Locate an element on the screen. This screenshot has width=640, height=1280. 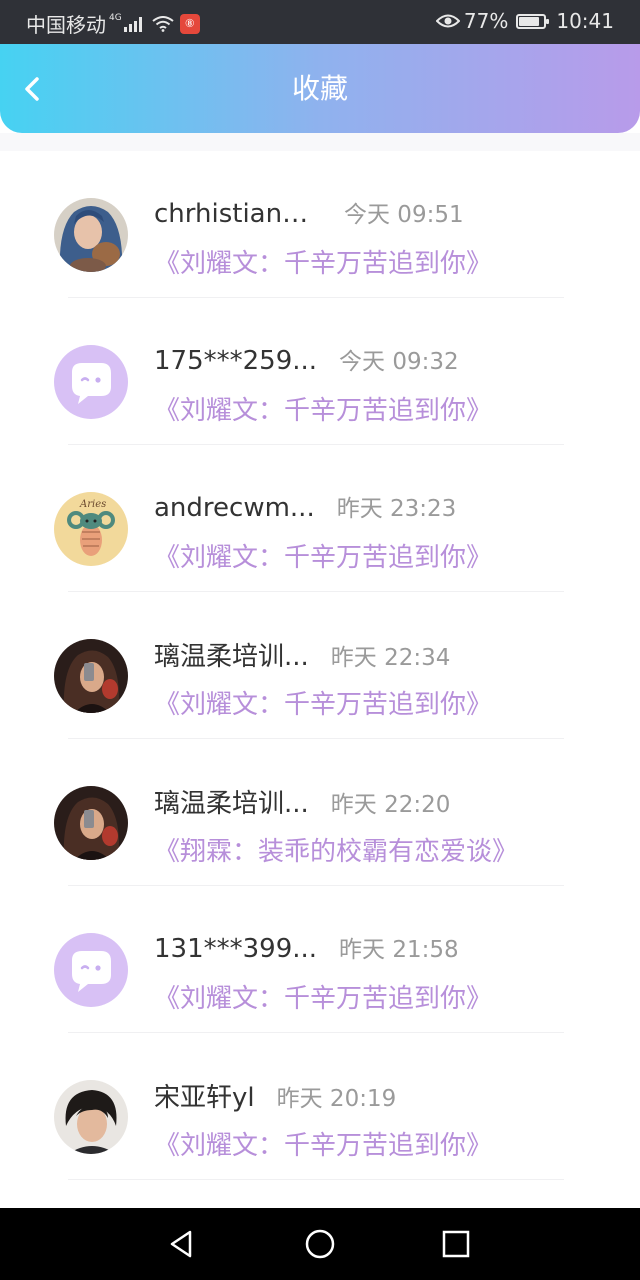
list-item: 璃温柔培训... 昨天 22:34 《刘耀文：千辛万苦追到你》 is located at coordinates (320, 665).